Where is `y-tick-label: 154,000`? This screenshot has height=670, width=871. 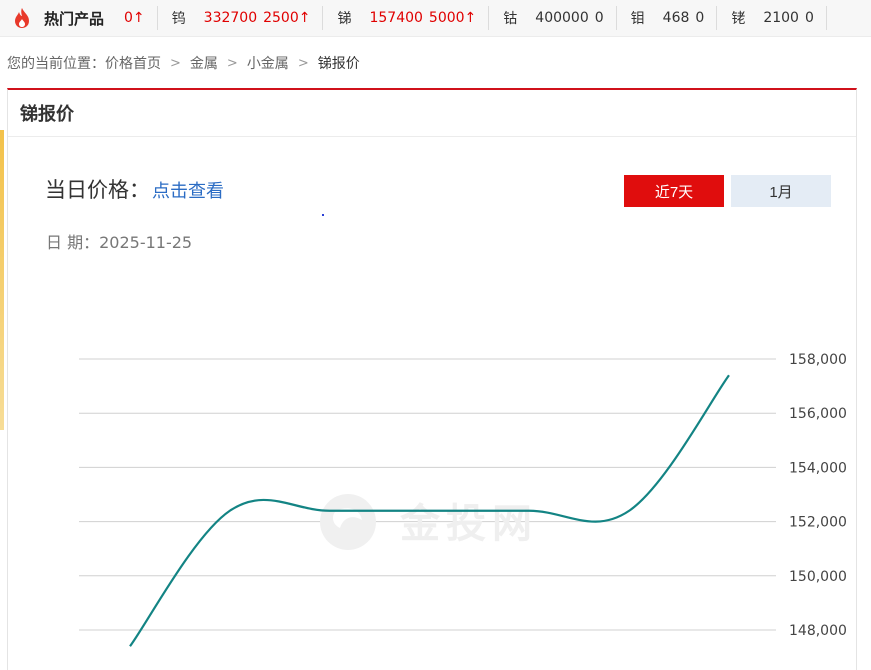
y-tick-label: 154,000 is located at coordinates (818, 468).